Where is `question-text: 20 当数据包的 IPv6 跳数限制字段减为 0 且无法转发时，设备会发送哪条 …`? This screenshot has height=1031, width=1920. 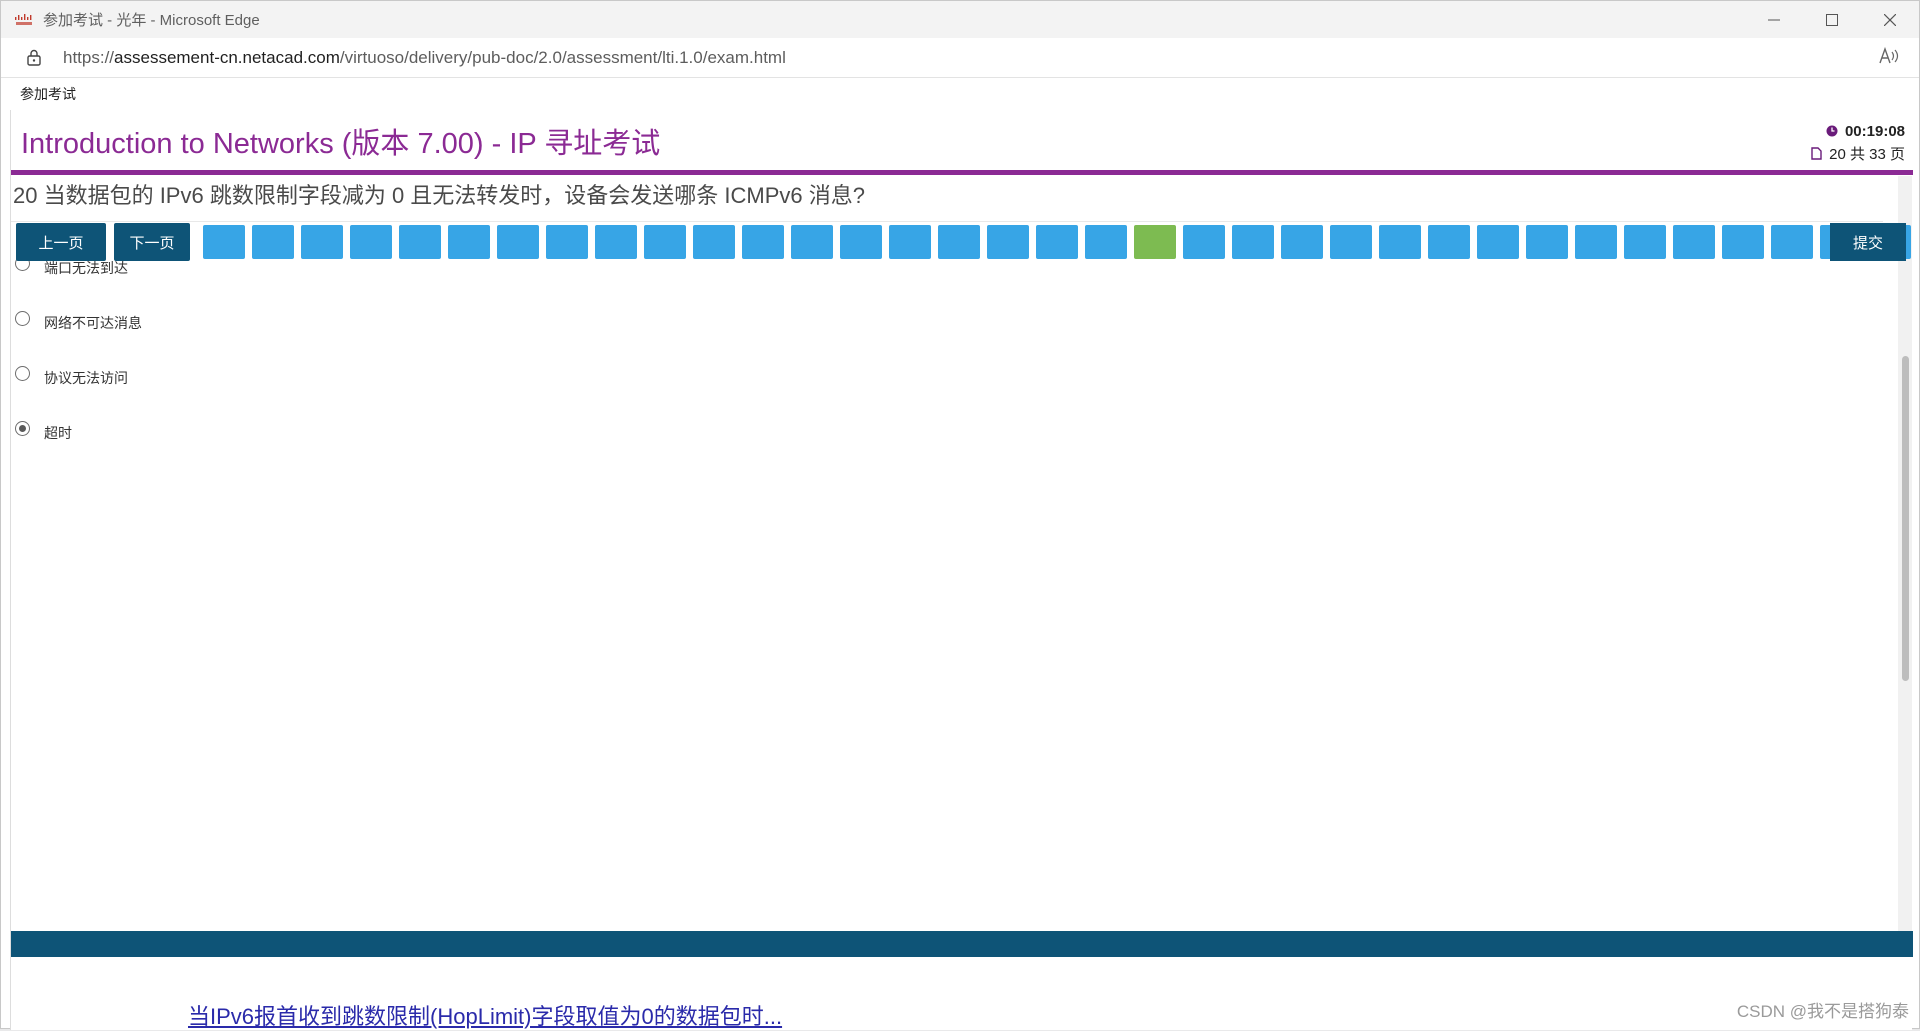 question-text: 20 当数据包的 IPv6 跳数限制字段减为 0 且无法转发时，设备会发送哪条 … is located at coordinates (439, 195).